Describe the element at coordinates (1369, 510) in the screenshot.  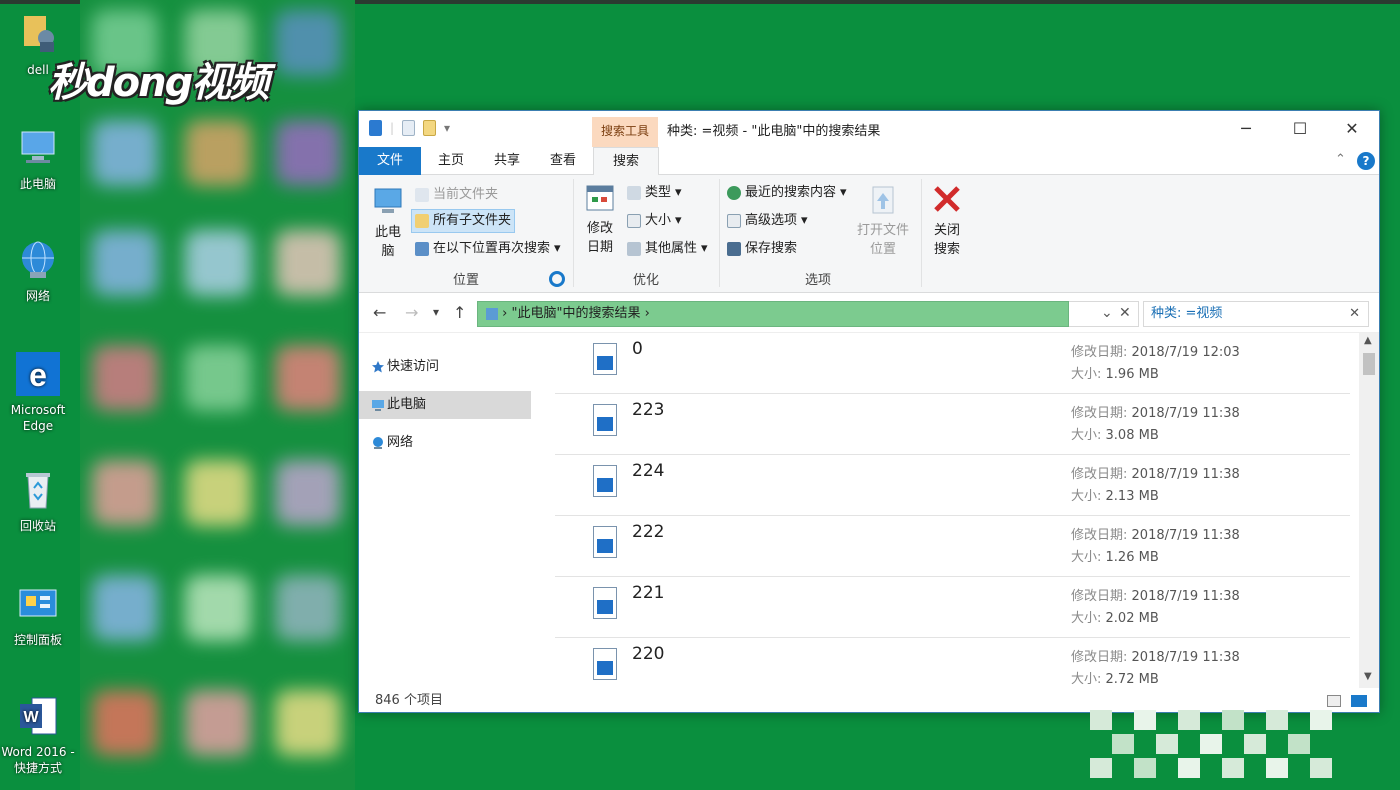
I see `vertical-scrollbar: ▲ ▼` at that location.